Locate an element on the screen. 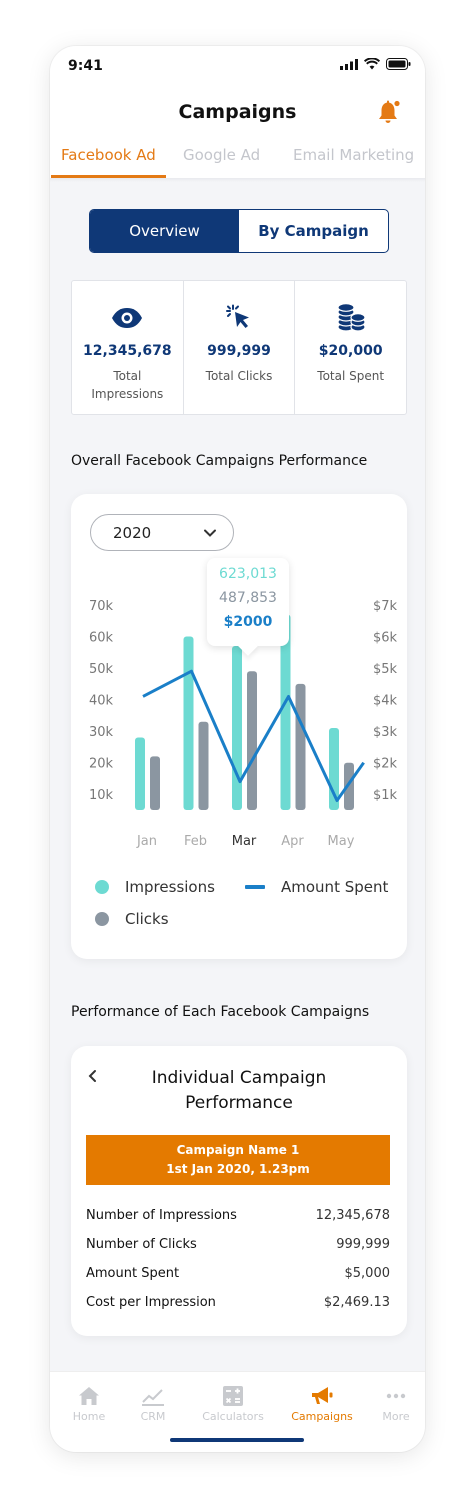  chart-tooltip: 623,013 487,853 $2000 is located at coordinates (248, 602).